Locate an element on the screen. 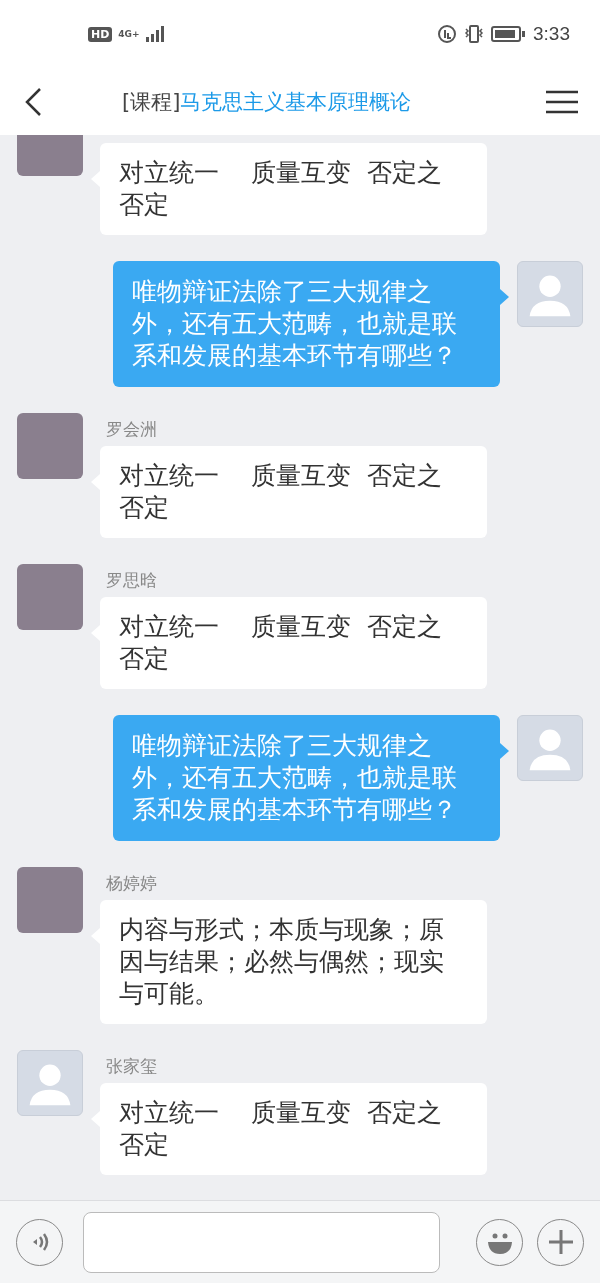 This screenshot has width=600, height=1283. menu-icon is located at coordinates (562, 101).